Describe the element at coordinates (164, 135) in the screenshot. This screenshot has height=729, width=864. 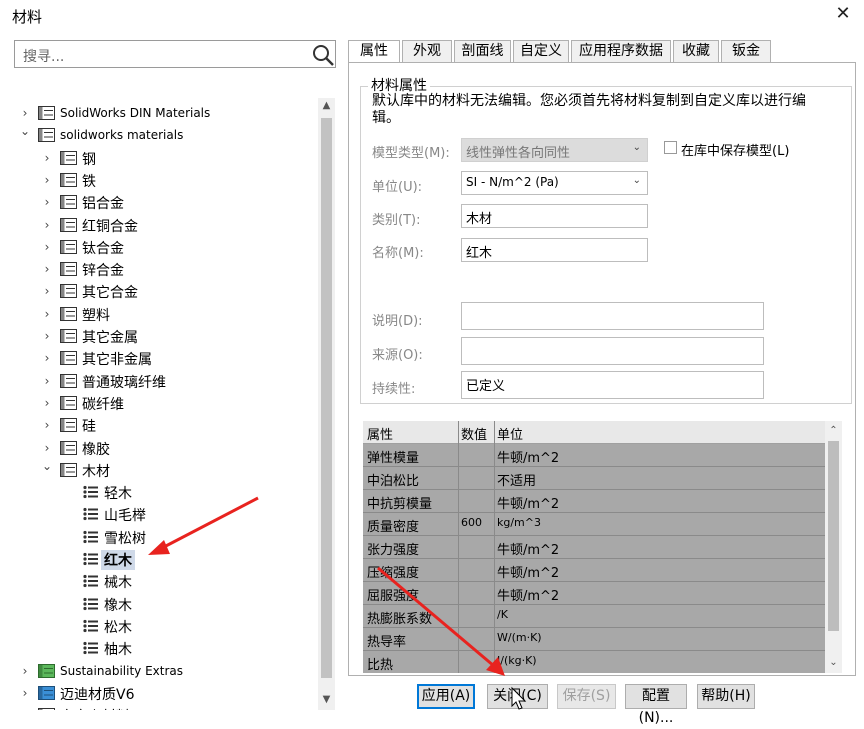
I see `tree-item: ⌄ solidworks materials` at that location.